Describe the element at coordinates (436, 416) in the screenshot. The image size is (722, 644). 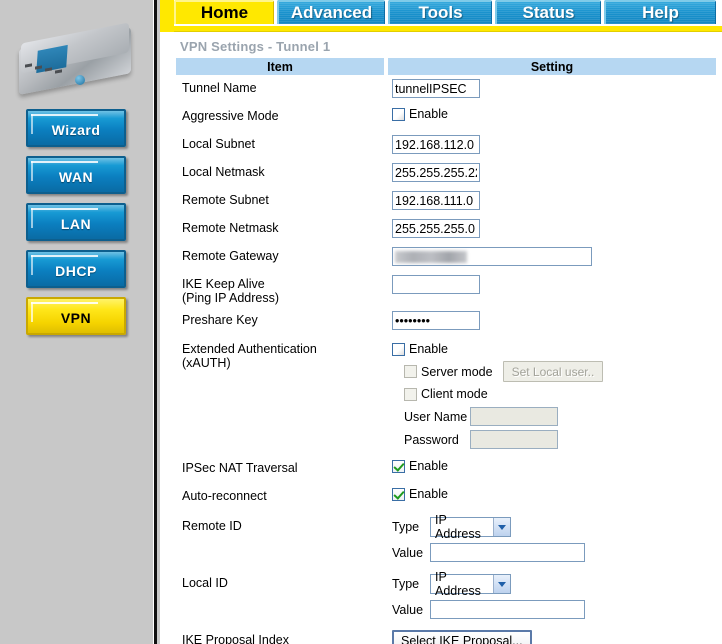
I see `xauth-user-name-label: User Name` at that location.